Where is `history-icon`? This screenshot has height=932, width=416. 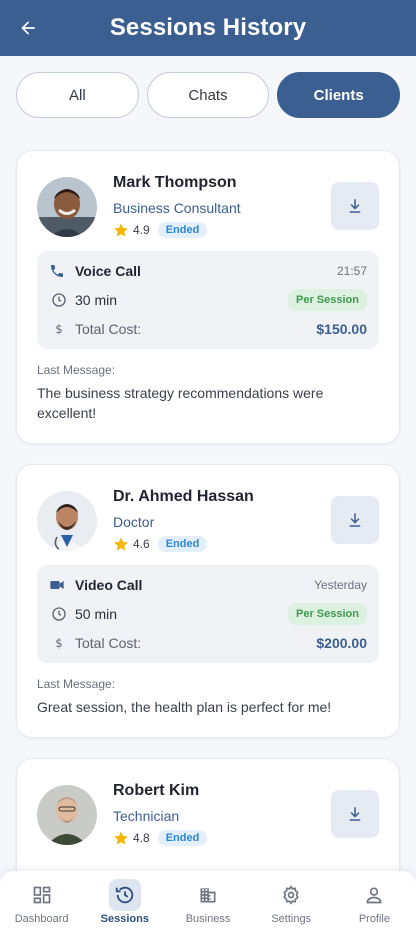 history-icon is located at coordinates (124, 895).